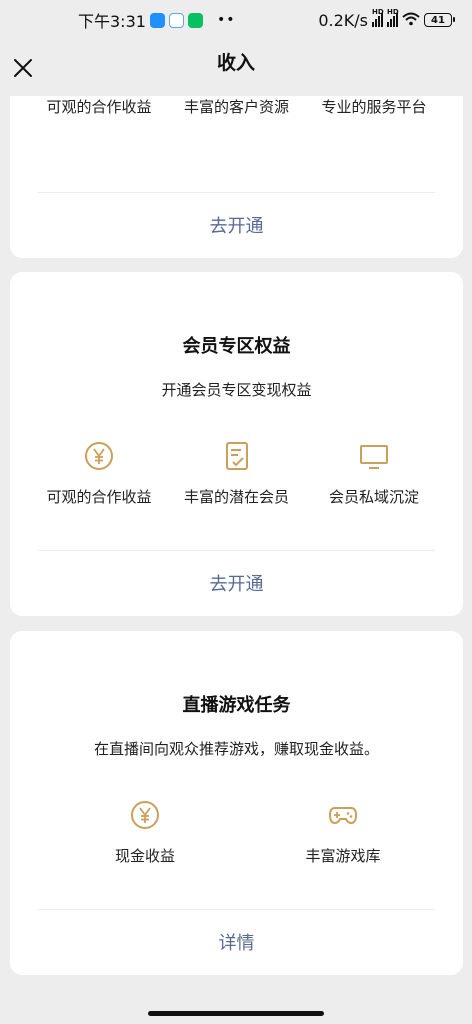  I want to click on gamepad-icon, so click(343, 816).